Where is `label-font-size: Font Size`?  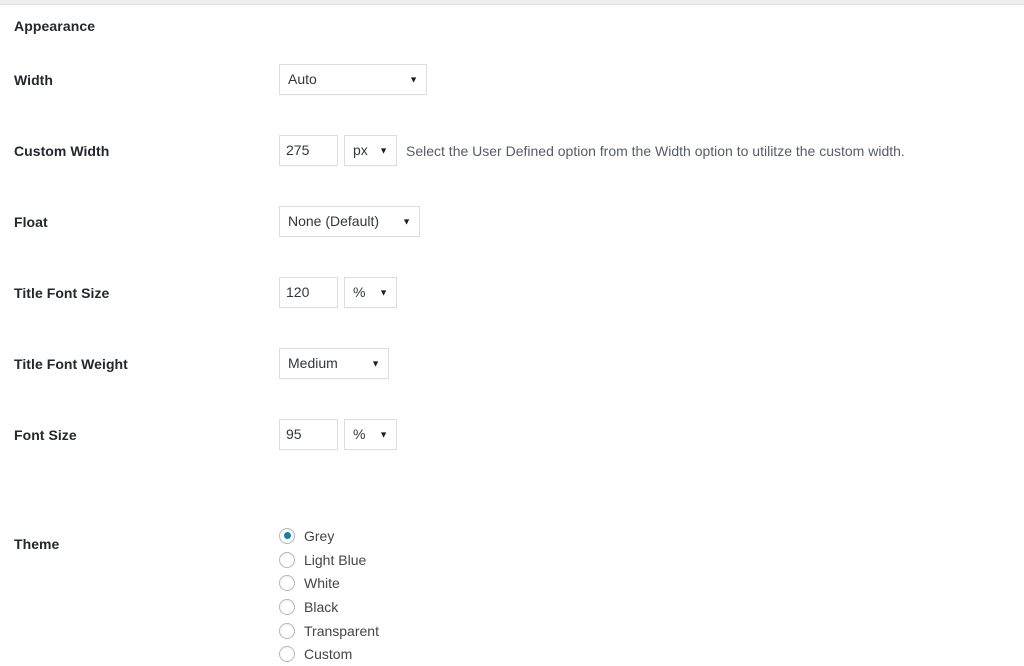
label-font-size: Font Size is located at coordinates (45, 435).